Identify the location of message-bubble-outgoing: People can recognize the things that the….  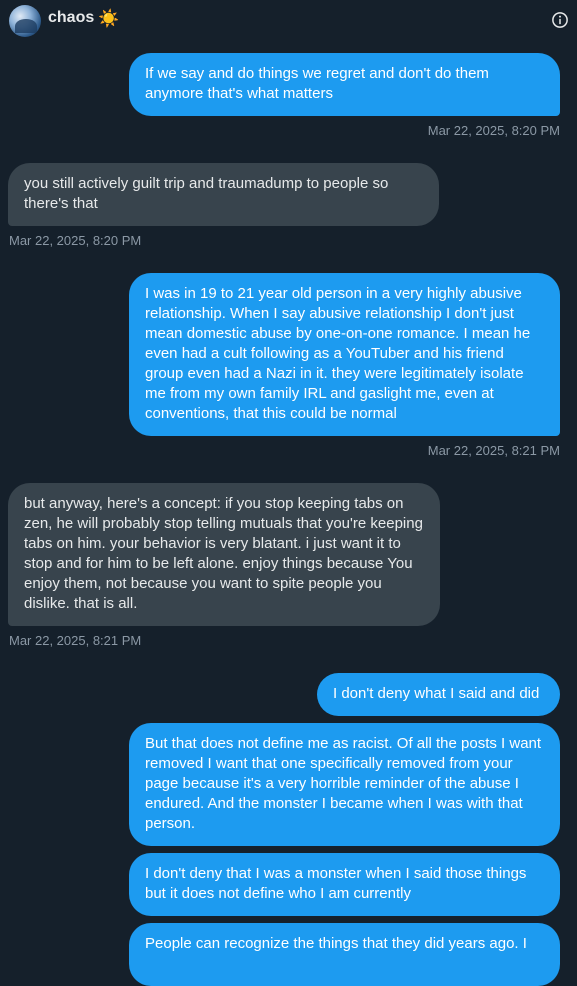
(344, 954).